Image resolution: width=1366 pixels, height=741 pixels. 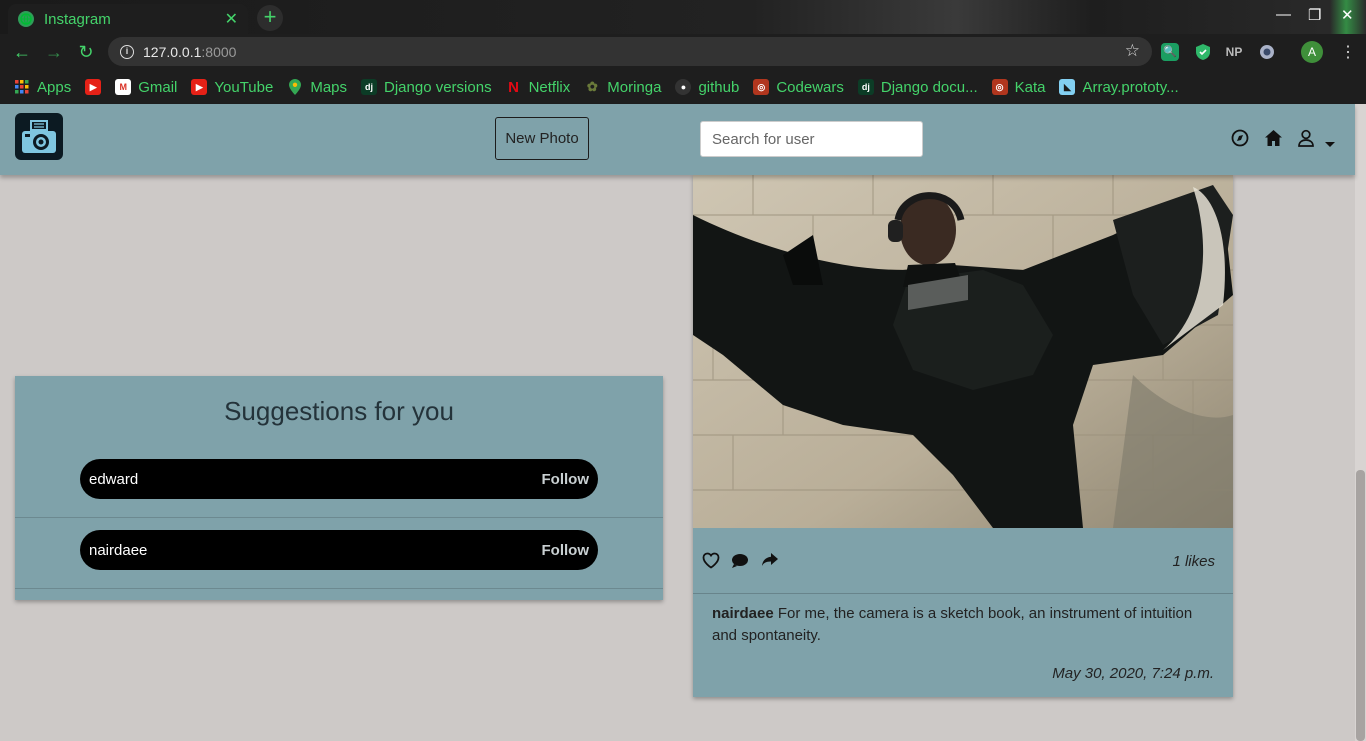 I want to click on bookmark-github: ● github, so click(x=707, y=87).